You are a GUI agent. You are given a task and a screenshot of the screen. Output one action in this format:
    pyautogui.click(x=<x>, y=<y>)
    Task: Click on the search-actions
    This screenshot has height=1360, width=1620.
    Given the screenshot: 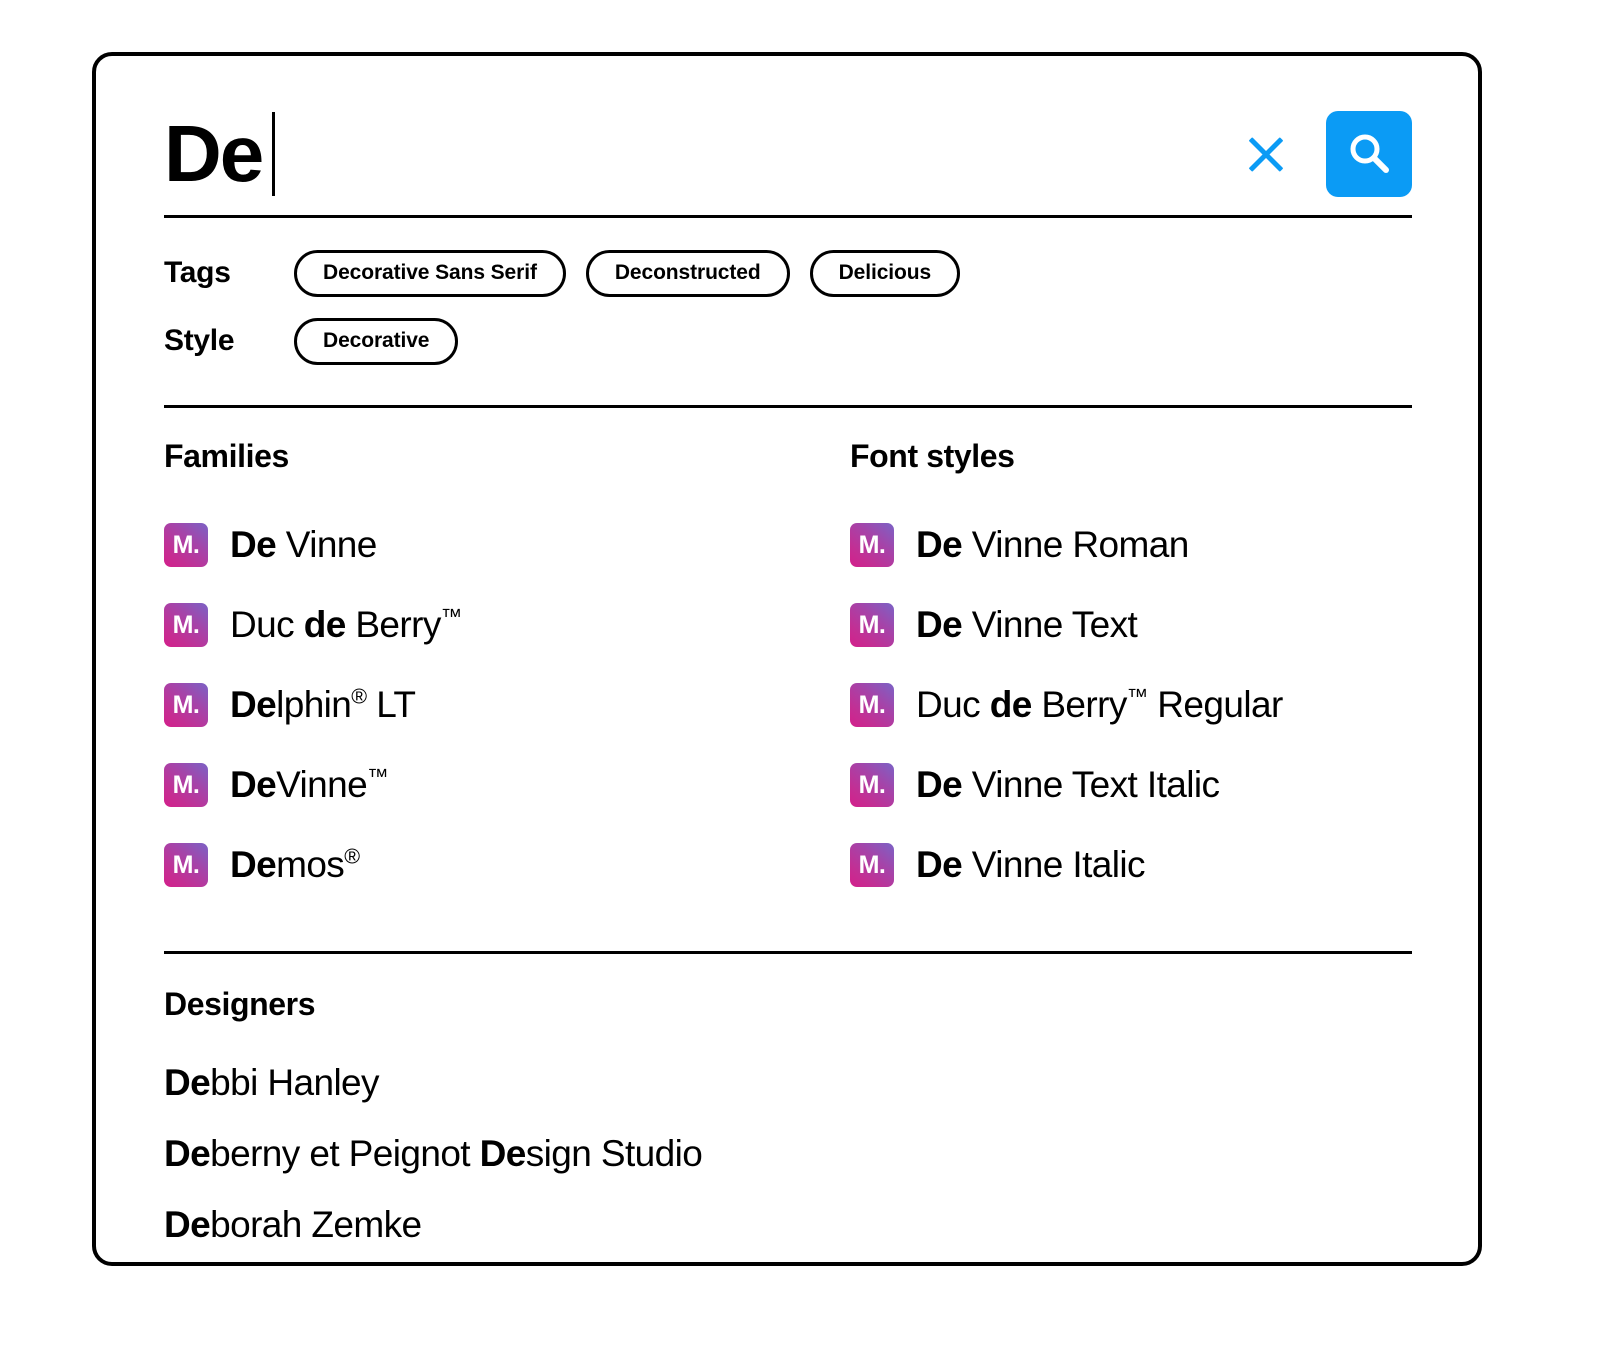 What is the action you would take?
    pyautogui.click(x=1326, y=154)
    